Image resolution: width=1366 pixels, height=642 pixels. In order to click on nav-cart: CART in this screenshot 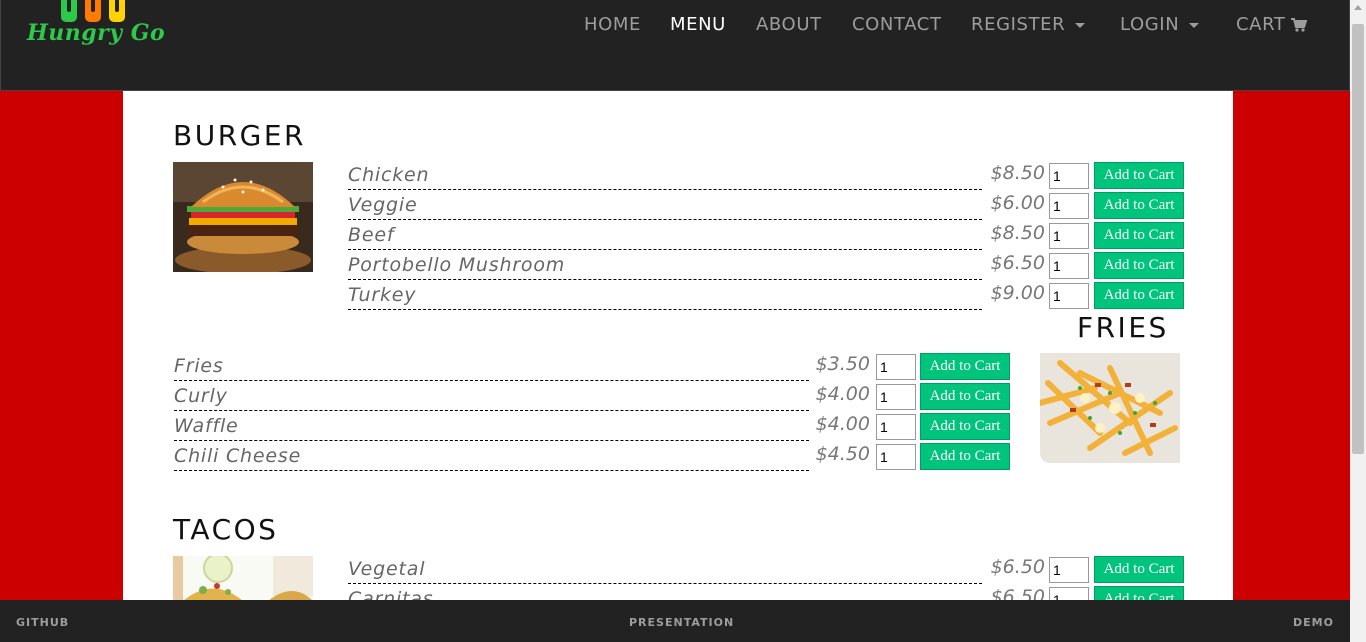, I will do `click(1272, 24)`.